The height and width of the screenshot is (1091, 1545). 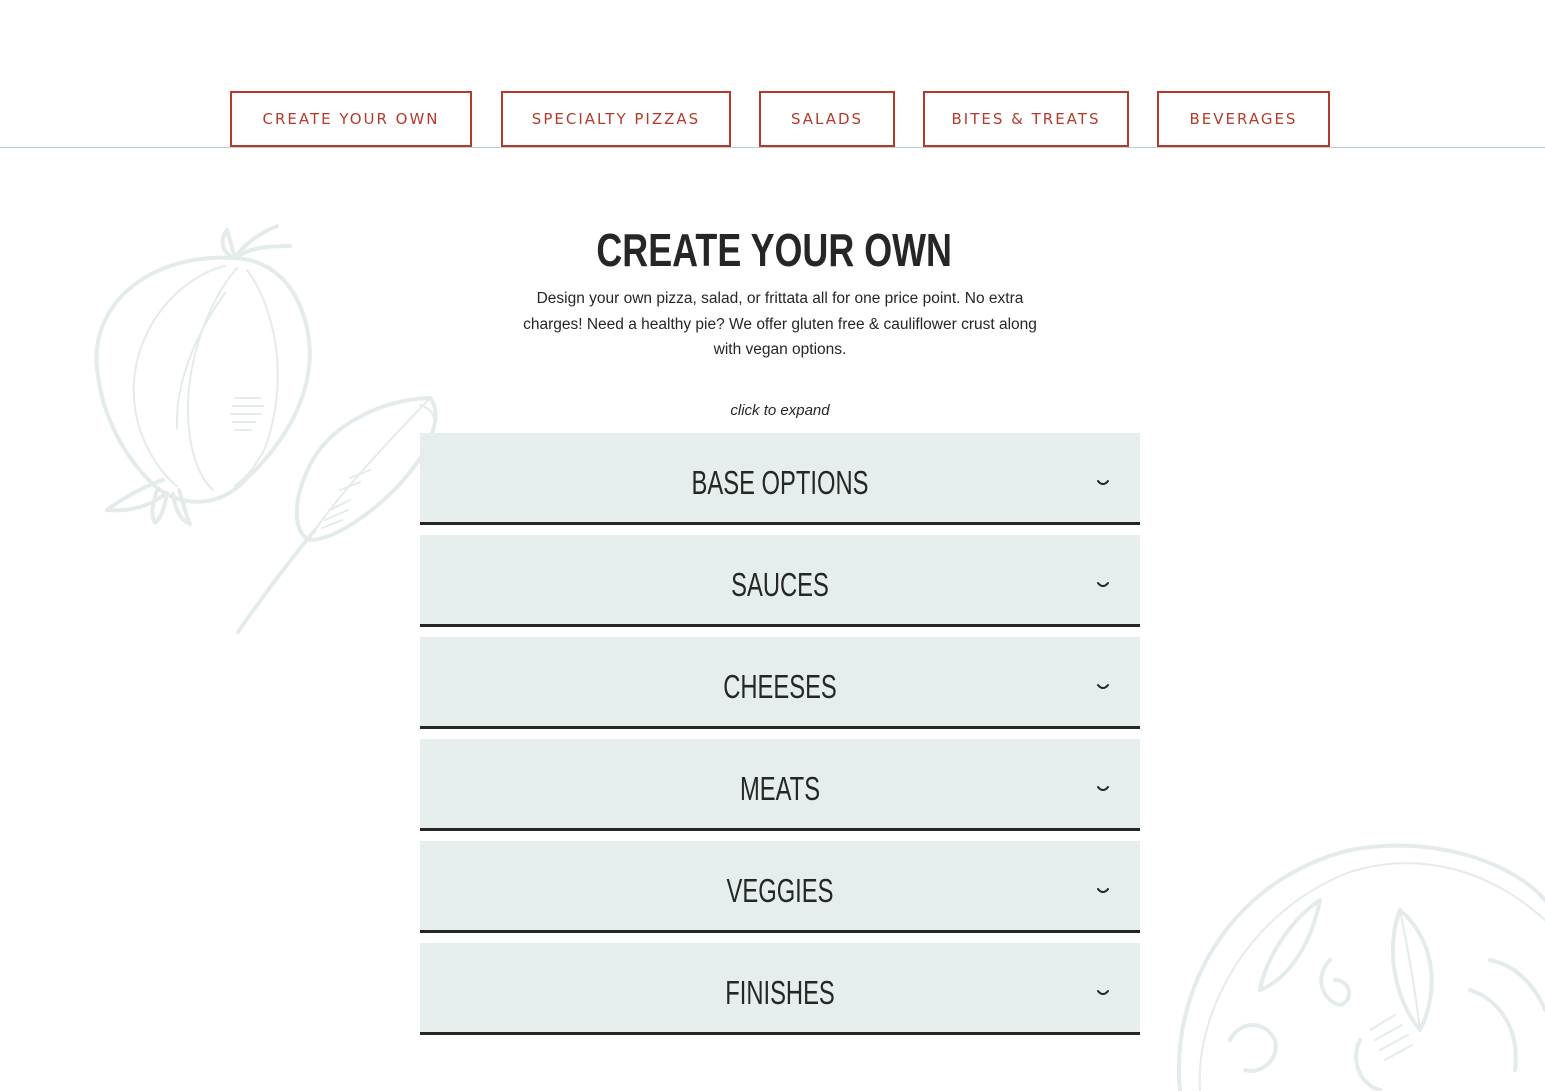 I want to click on accordion-label: VEGGIES, so click(x=780, y=890).